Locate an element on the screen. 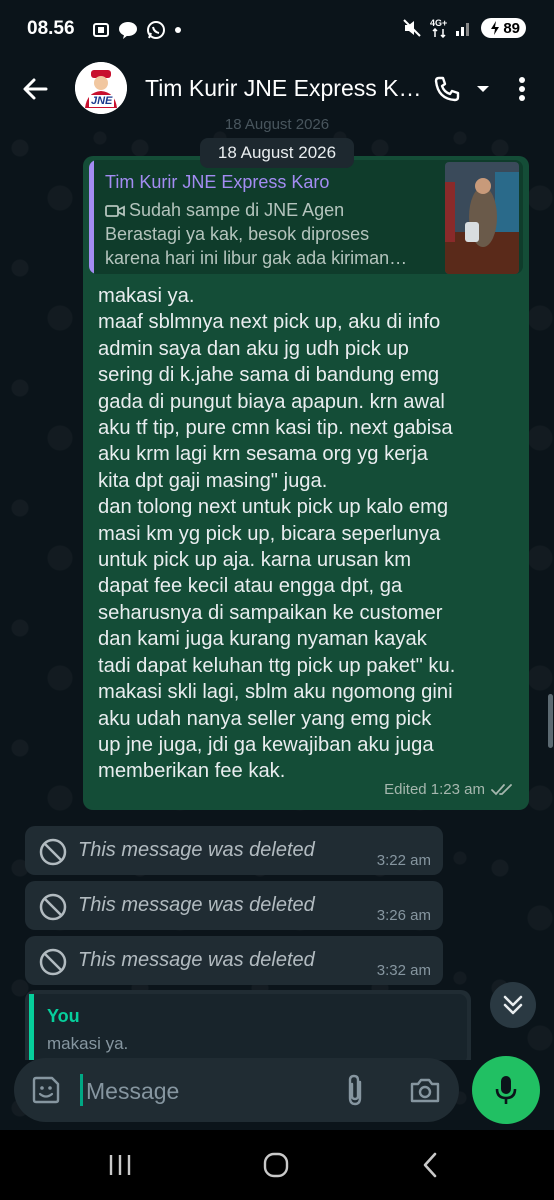 The image size is (554, 1200). paperclip-icon is located at coordinates (355, 1090).